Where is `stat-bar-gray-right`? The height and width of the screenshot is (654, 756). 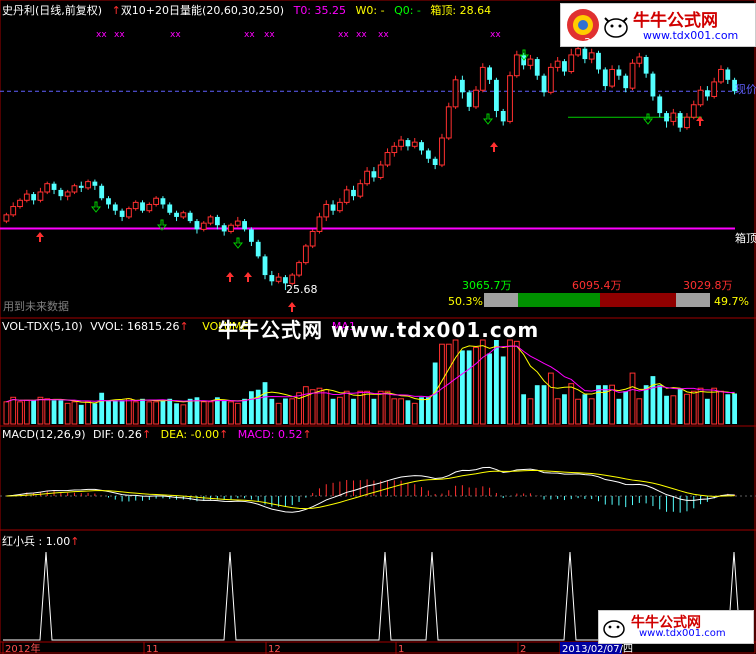
stat-bar-gray-right is located at coordinates (693, 300).